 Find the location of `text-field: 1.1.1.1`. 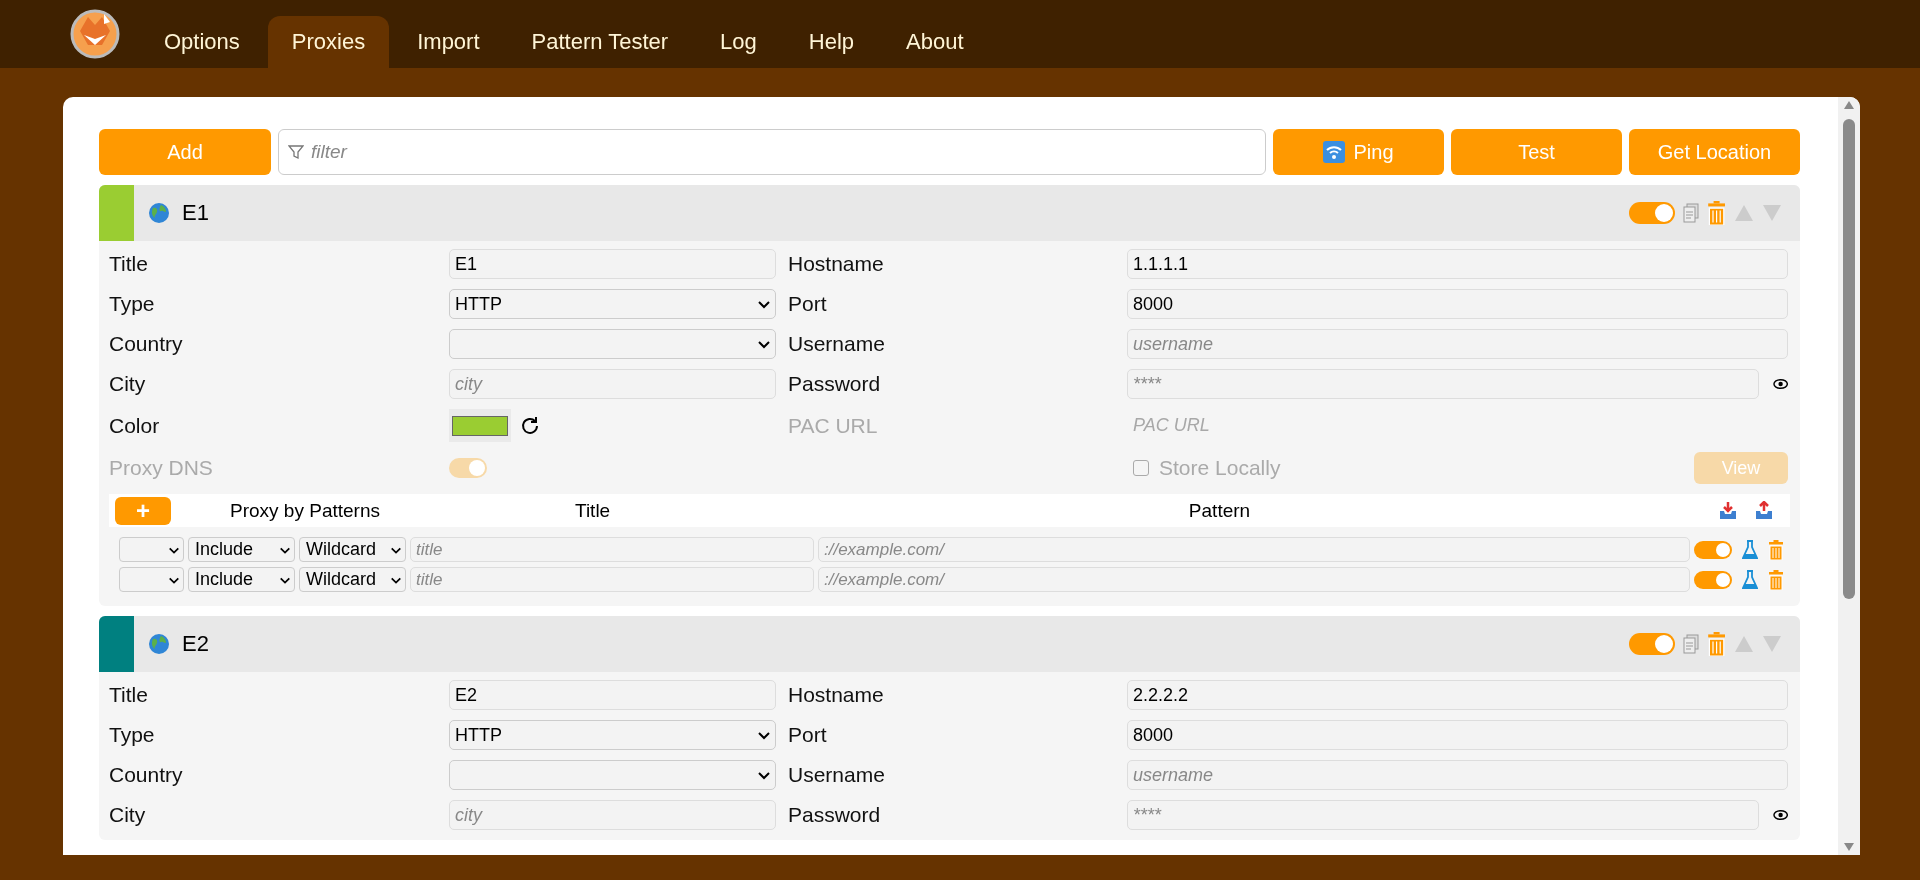

text-field: 1.1.1.1 is located at coordinates (1457, 264).